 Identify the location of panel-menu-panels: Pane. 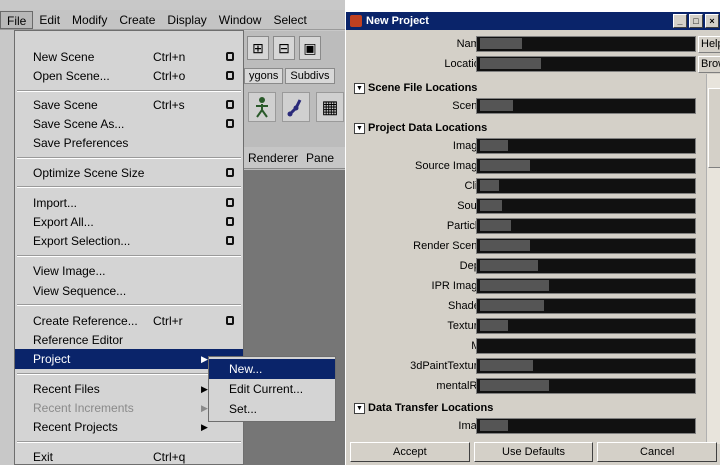
(320, 158).